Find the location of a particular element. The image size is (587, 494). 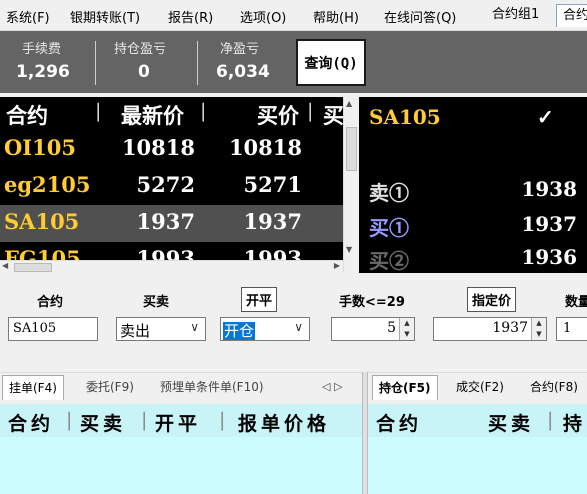

fee-label: 手续费 is located at coordinates (42, 49).